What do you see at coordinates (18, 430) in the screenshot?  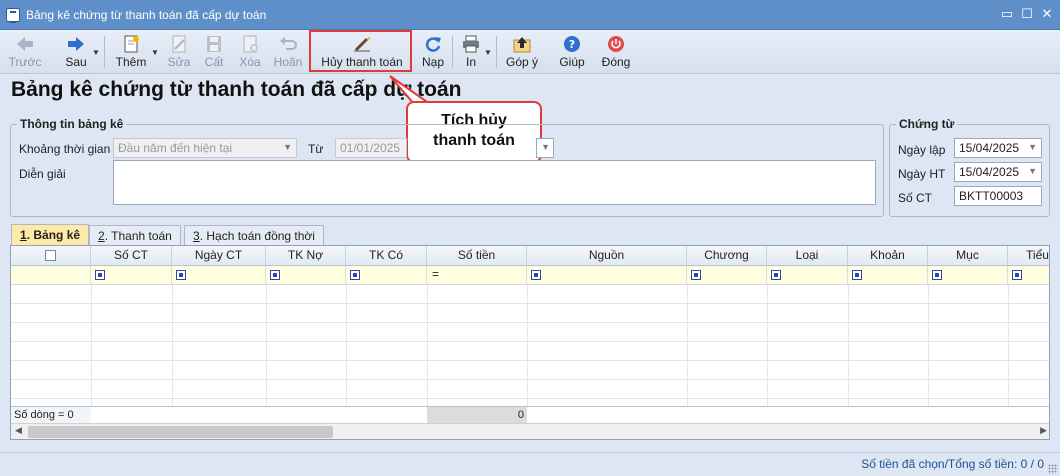 I see `scroll-left-icon: ◀` at bounding box center [18, 430].